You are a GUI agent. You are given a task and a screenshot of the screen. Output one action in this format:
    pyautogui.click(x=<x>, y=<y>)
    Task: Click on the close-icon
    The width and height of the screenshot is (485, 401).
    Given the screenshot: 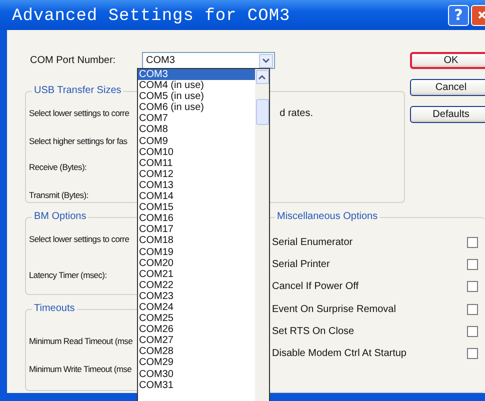 What is the action you would take?
    pyautogui.click(x=480, y=15)
    